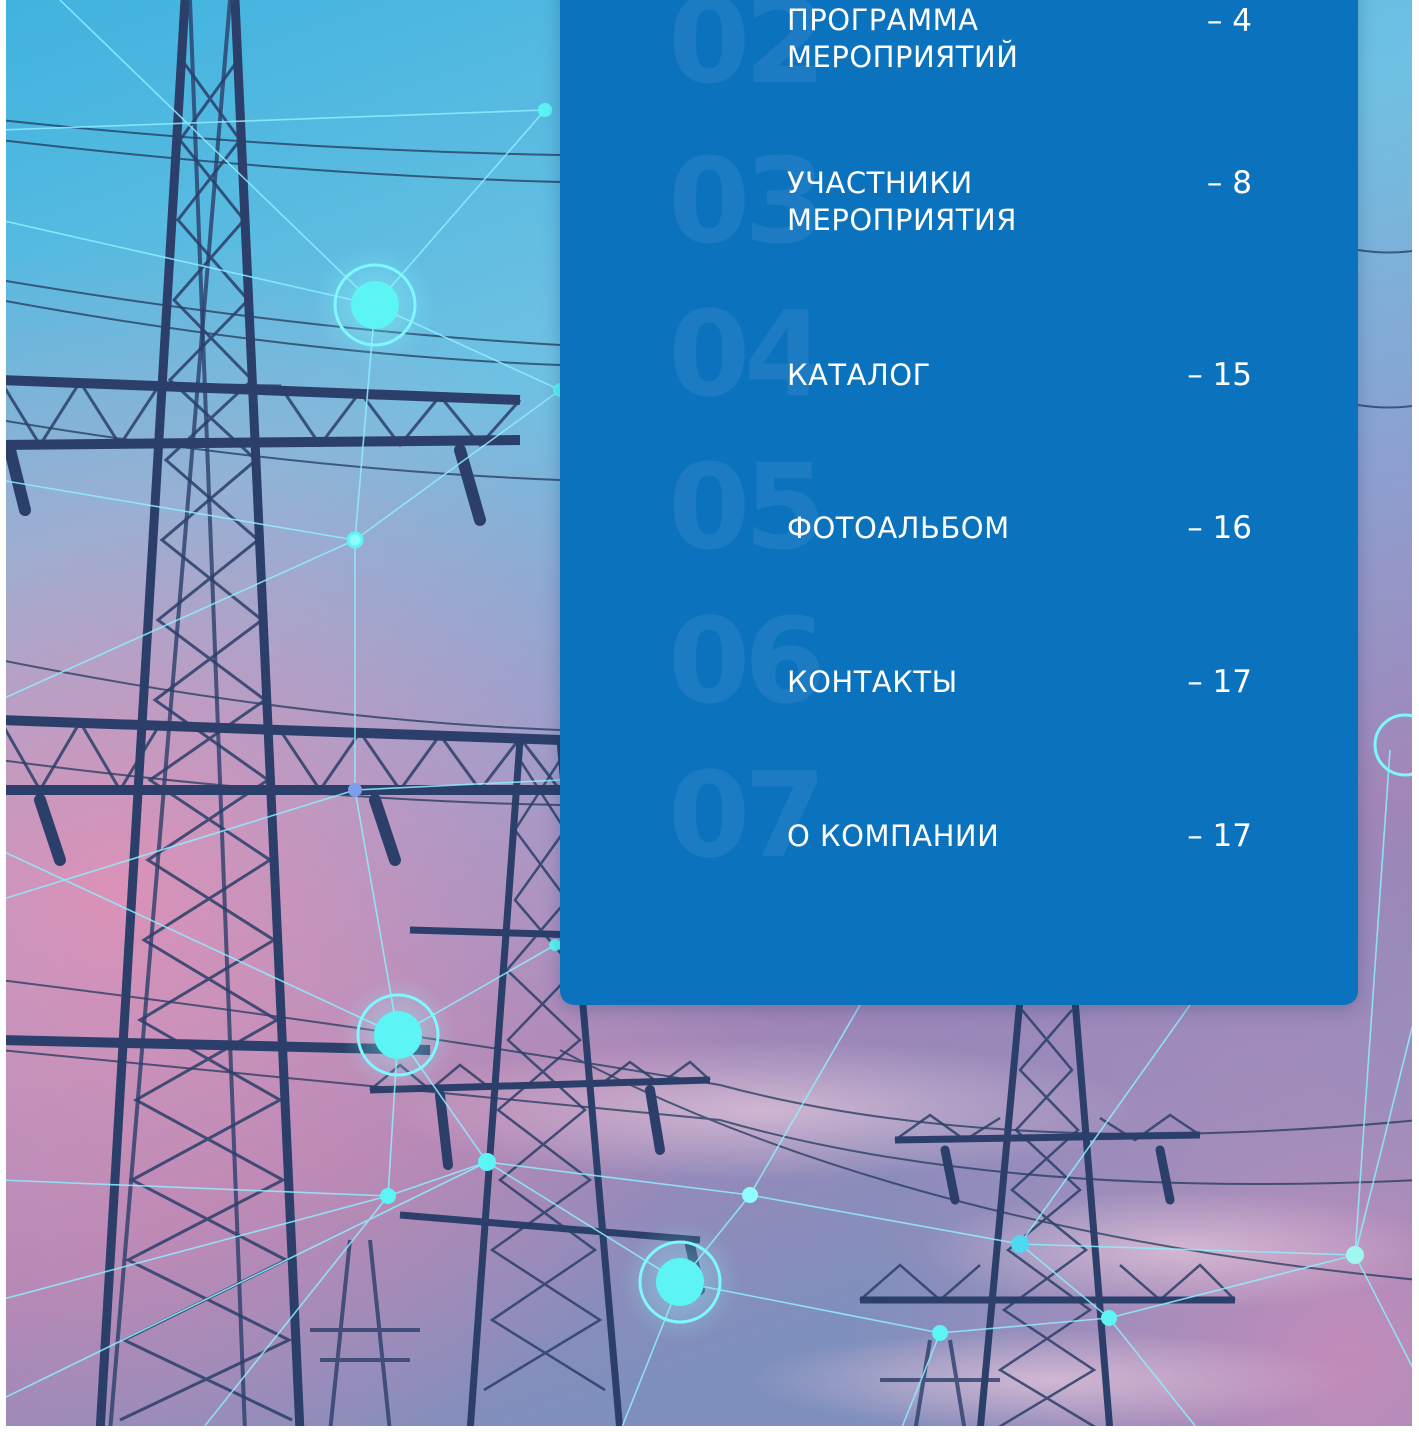  Describe the element at coordinates (747, 661) in the screenshot. I see `toc-item-number: 06` at that location.